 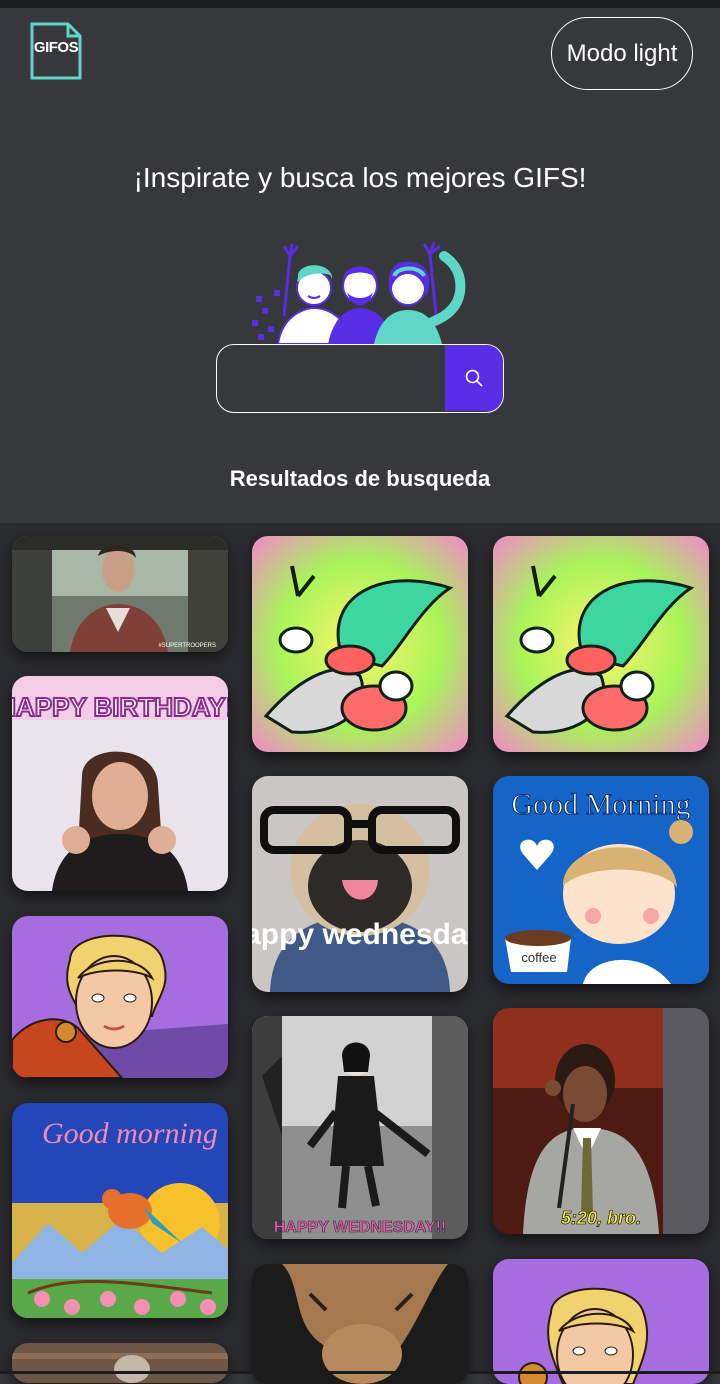 I want to click on mode-light-button: Modo light, so click(x=622, y=53).